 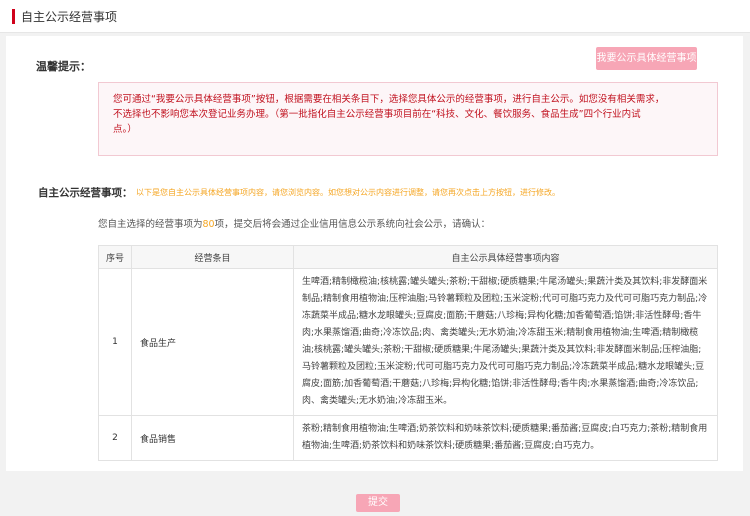 What do you see at coordinates (378, 503) in the screenshot?
I see `submit-button: 提交` at bounding box center [378, 503].